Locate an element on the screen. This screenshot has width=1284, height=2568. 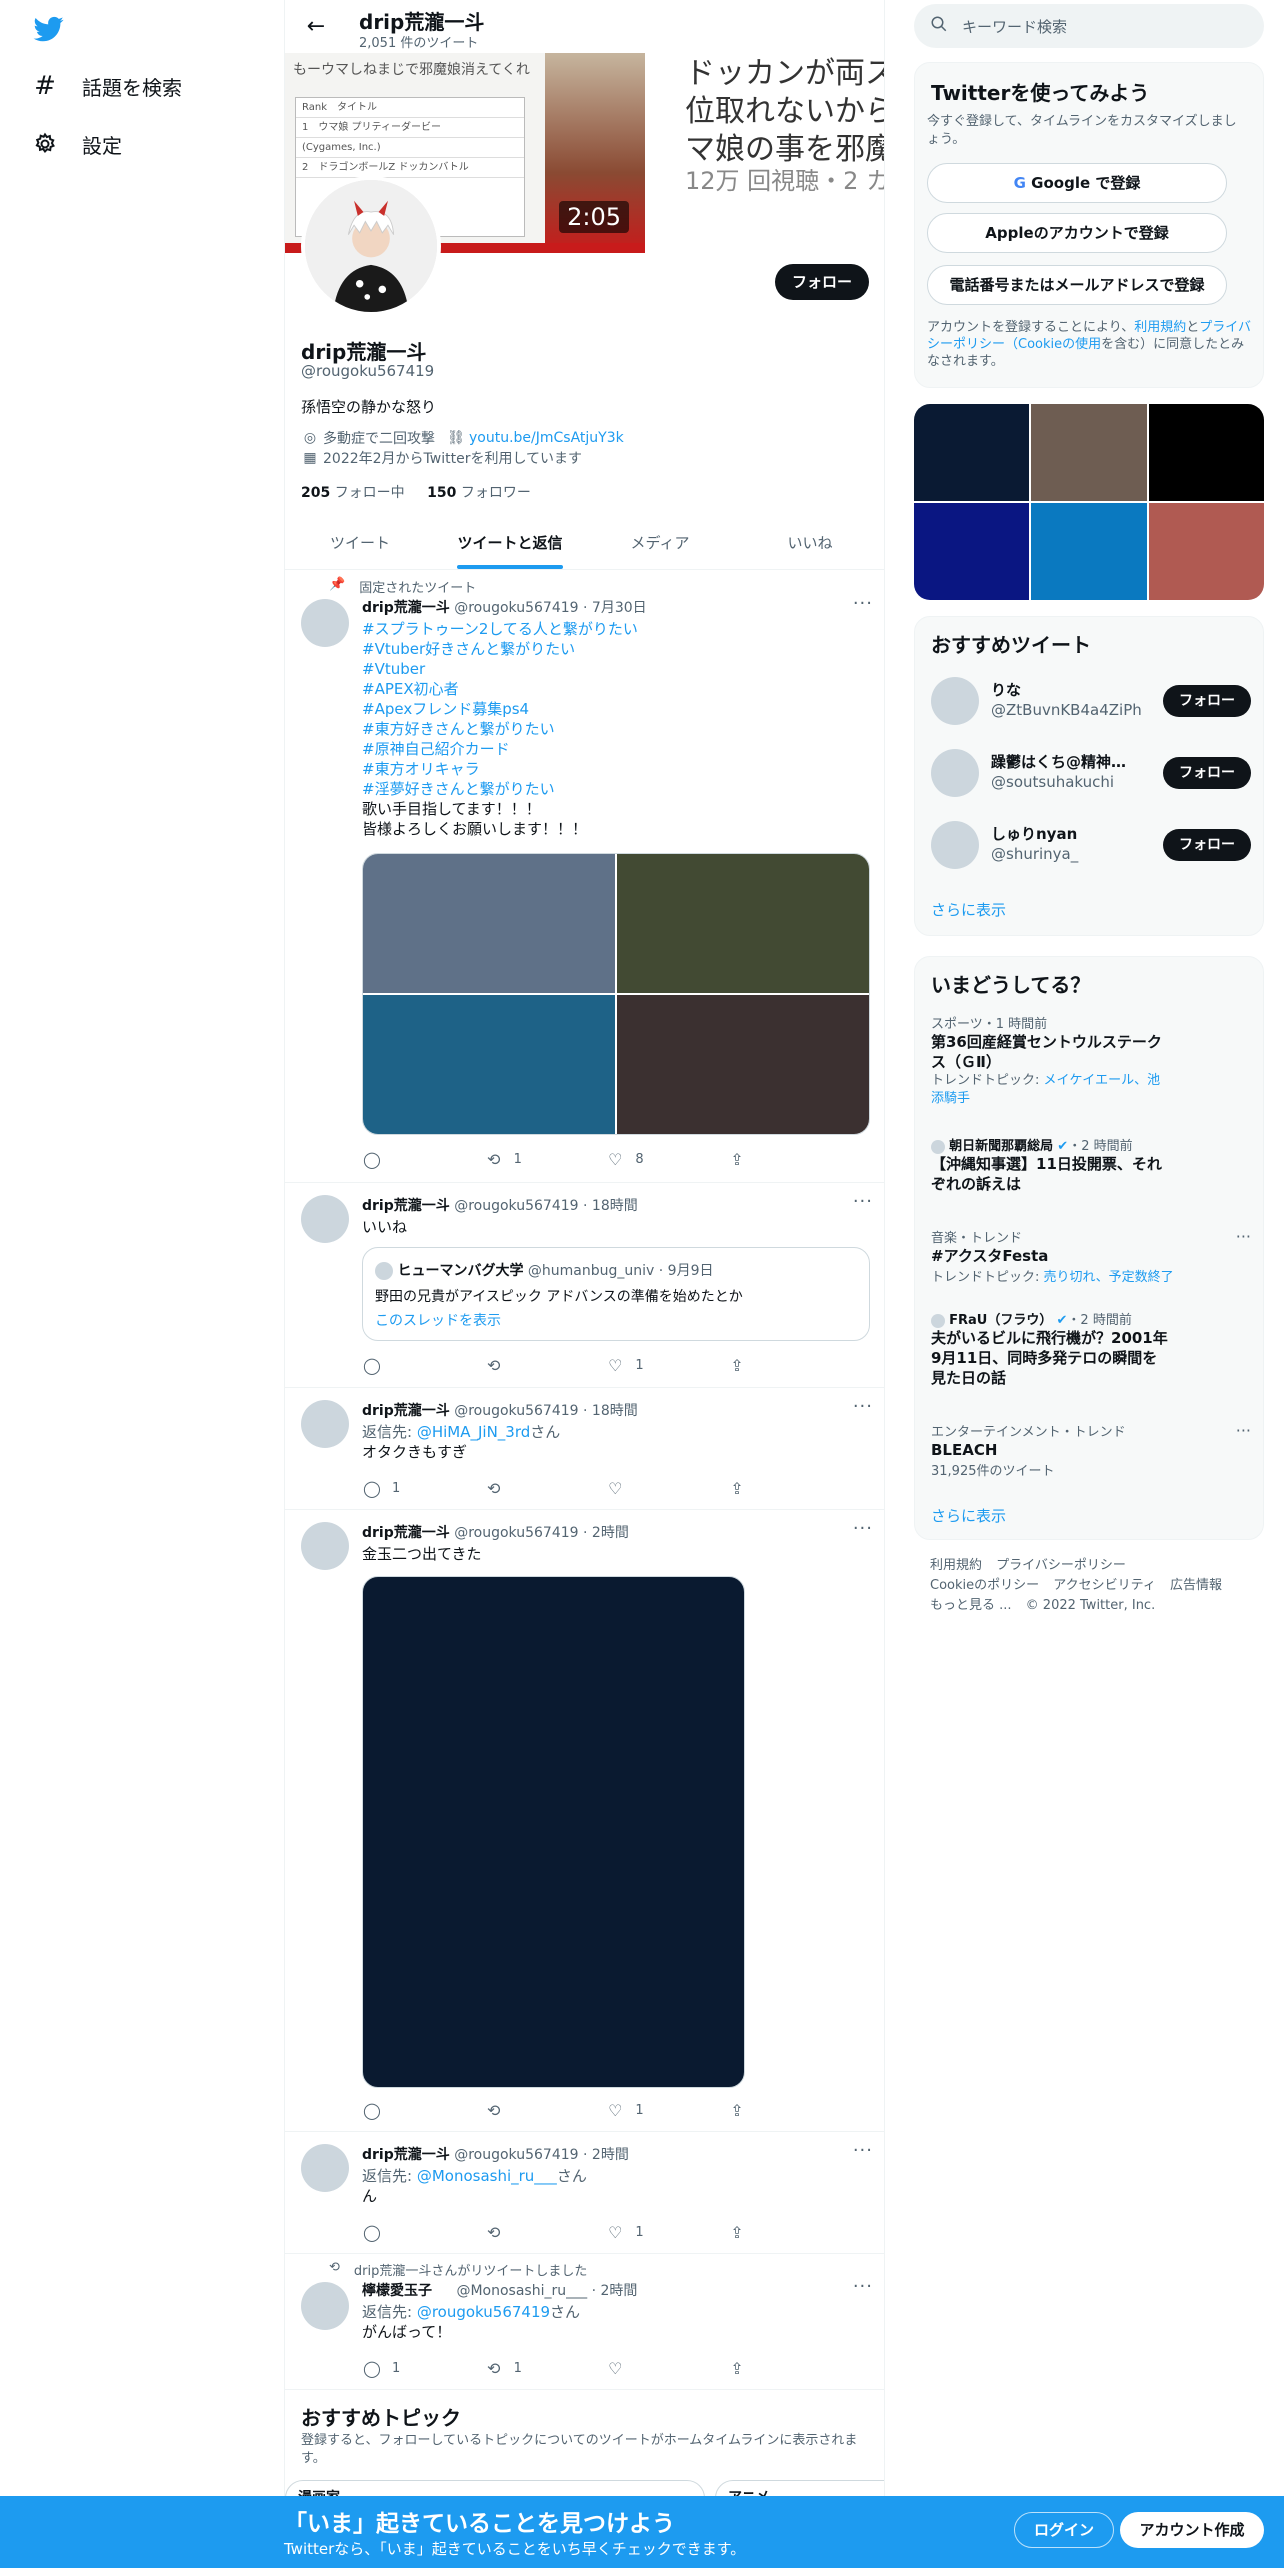
following-link: 205 フォロー中 is located at coordinates (353, 493).